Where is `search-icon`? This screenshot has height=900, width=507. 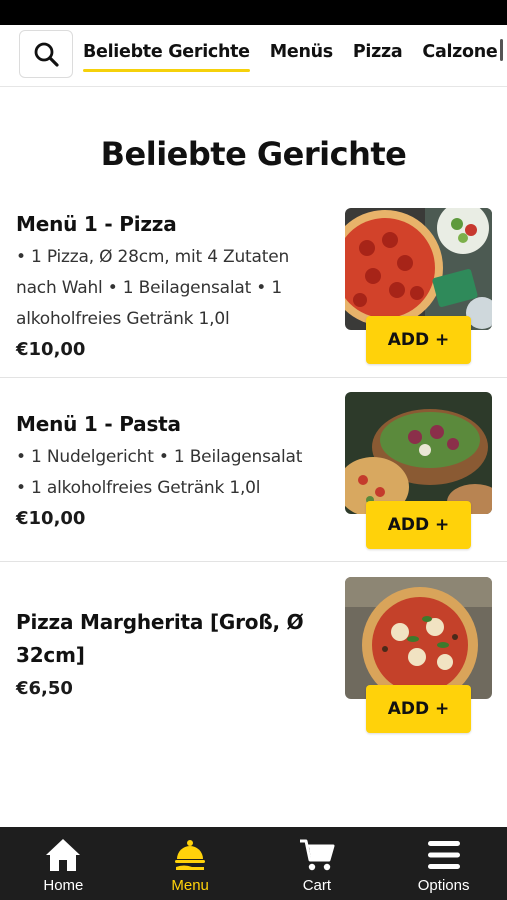 search-icon is located at coordinates (46, 54).